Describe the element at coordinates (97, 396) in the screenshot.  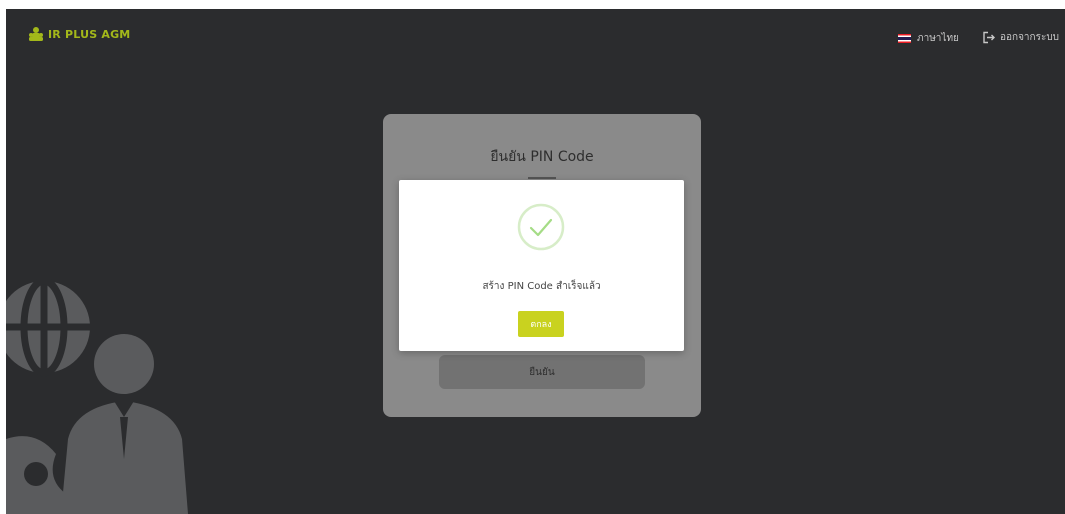
I see `businessman-globe-illustration` at that location.